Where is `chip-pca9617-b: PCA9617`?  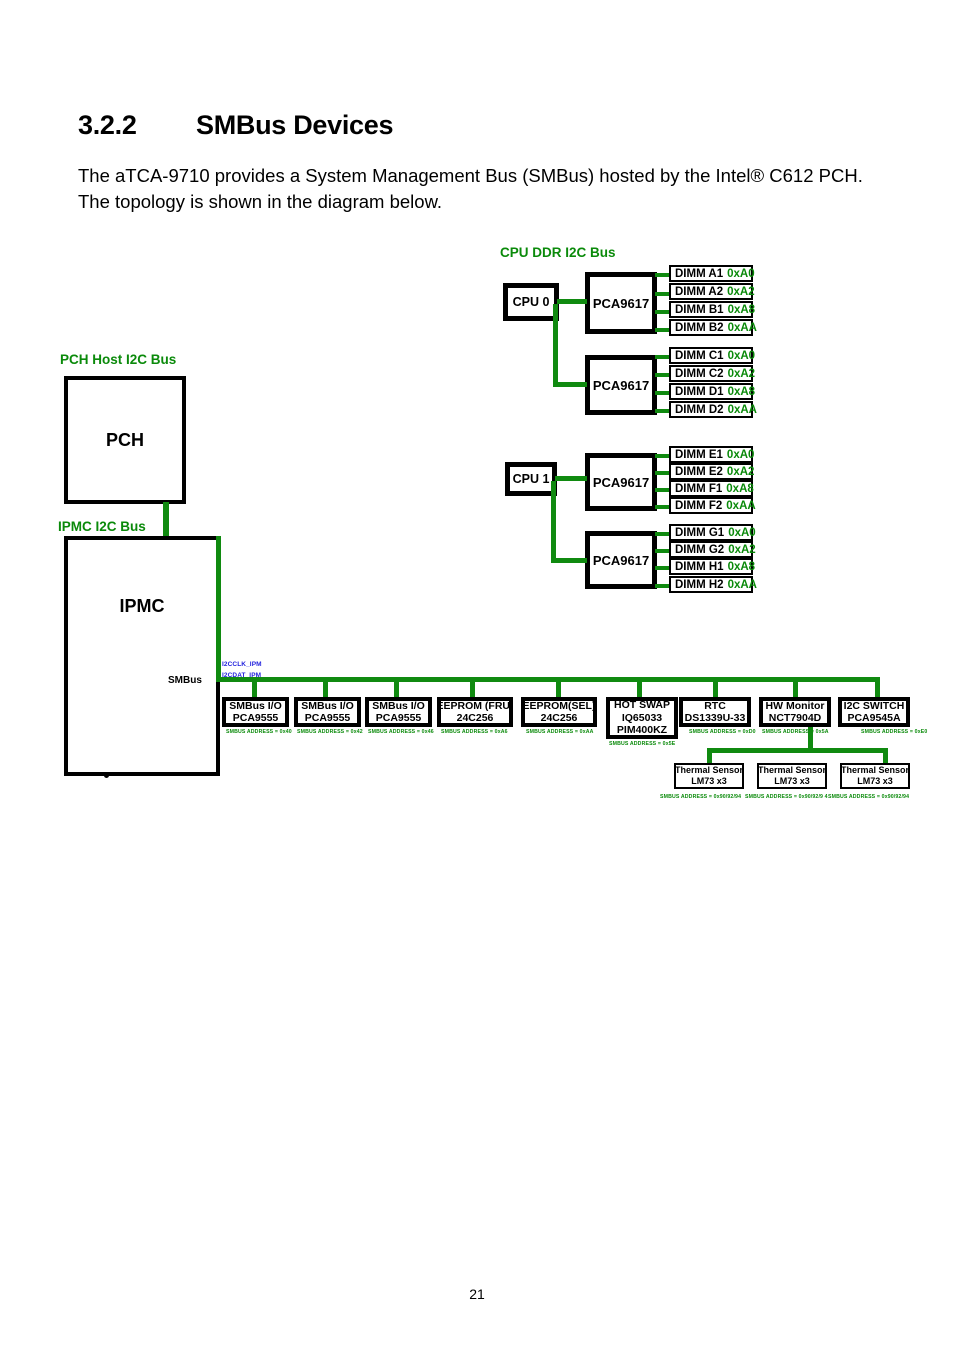 chip-pca9617-b: PCA9617 is located at coordinates (621, 385).